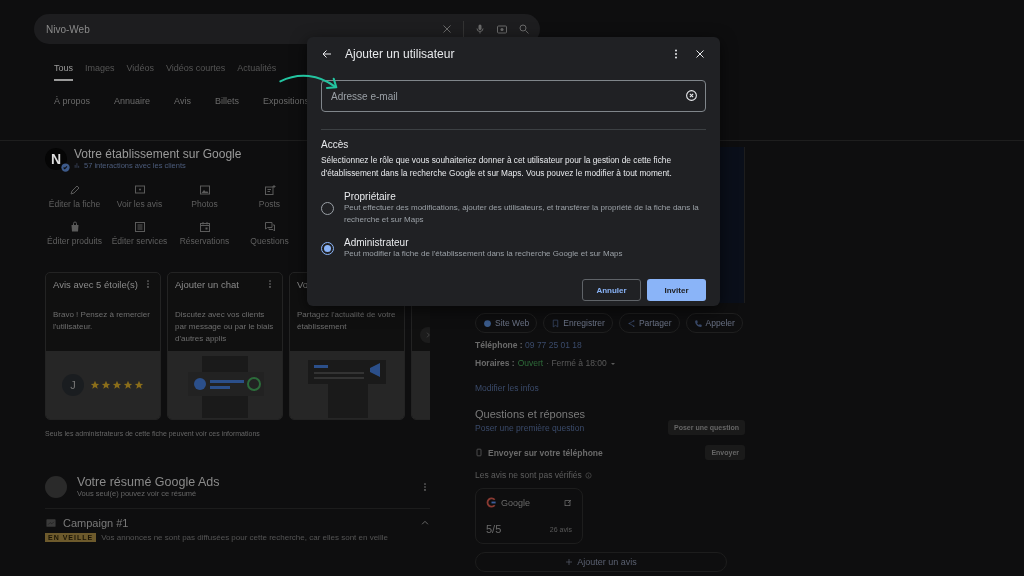 The image size is (1024, 576). I want to click on hours-label: Horaires :, so click(495, 363).